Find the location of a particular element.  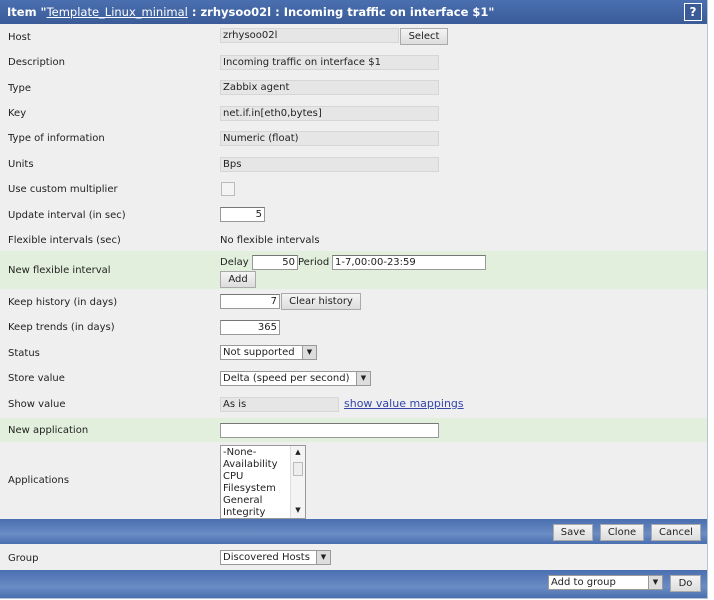

key-label: Key is located at coordinates (17, 113).